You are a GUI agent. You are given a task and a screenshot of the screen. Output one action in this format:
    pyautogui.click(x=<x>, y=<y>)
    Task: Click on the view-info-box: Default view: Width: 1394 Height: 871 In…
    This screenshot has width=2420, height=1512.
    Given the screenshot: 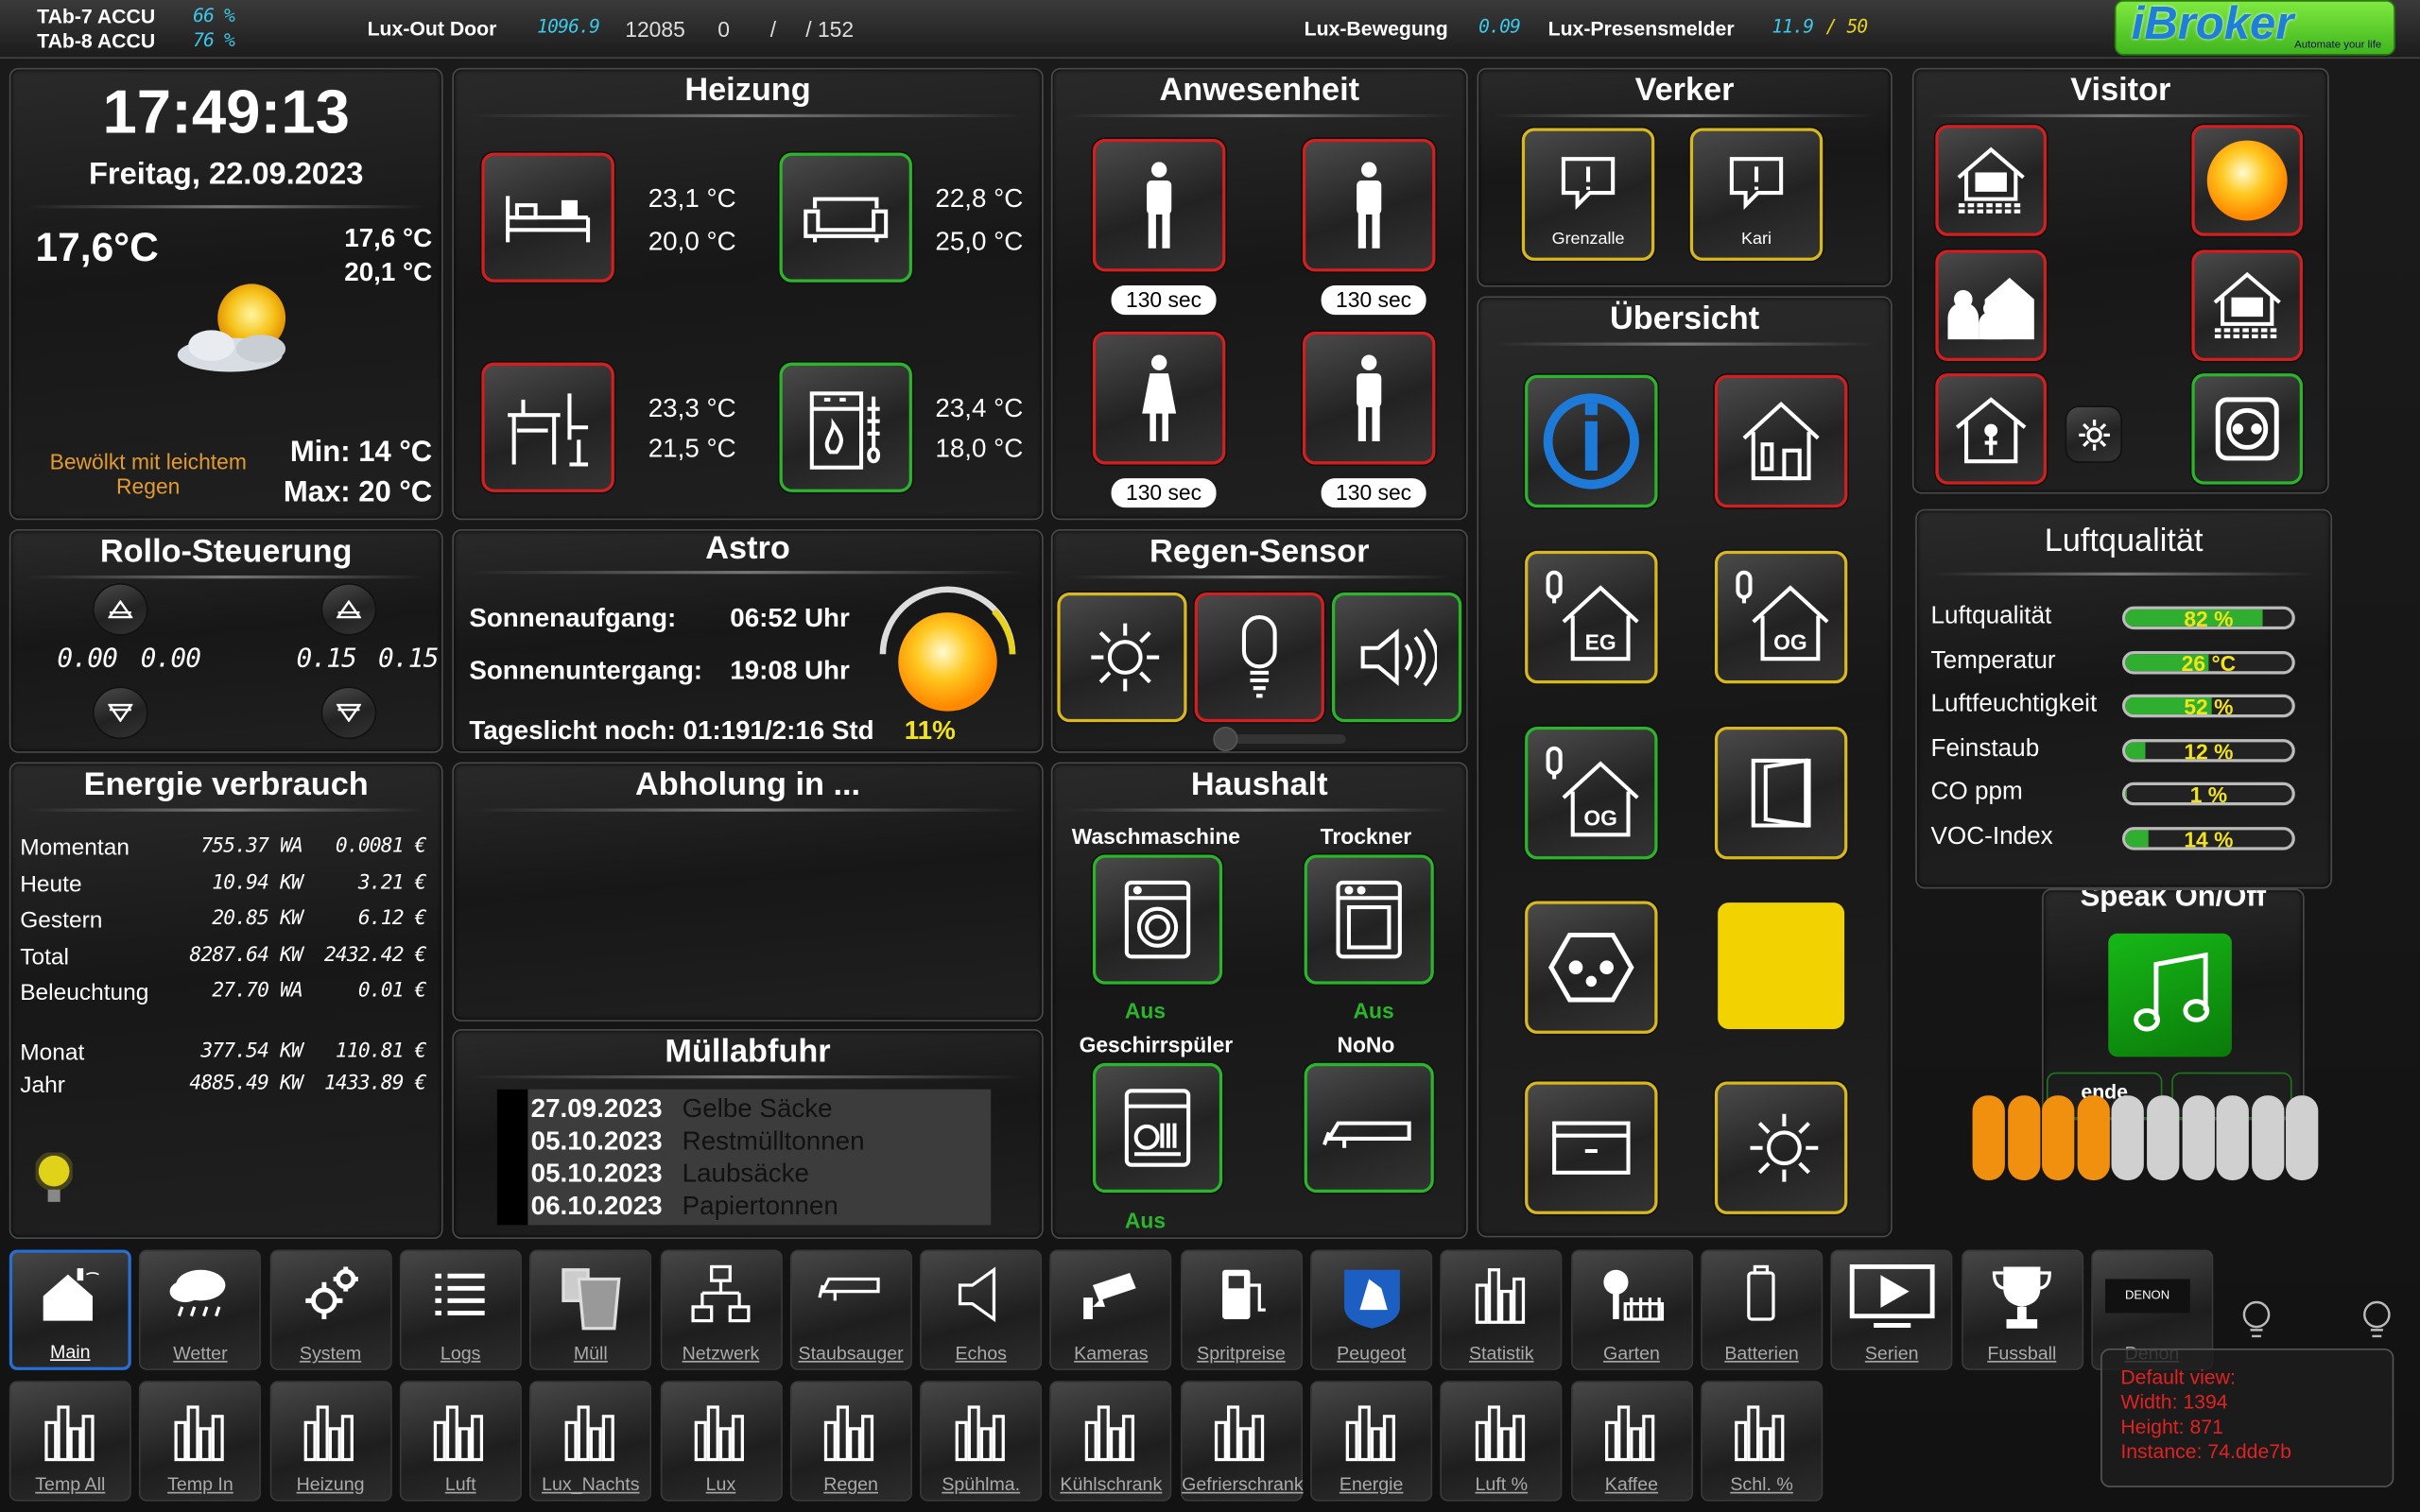 What is the action you would take?
    pyautogui.click(x=2247, y=1417)
    